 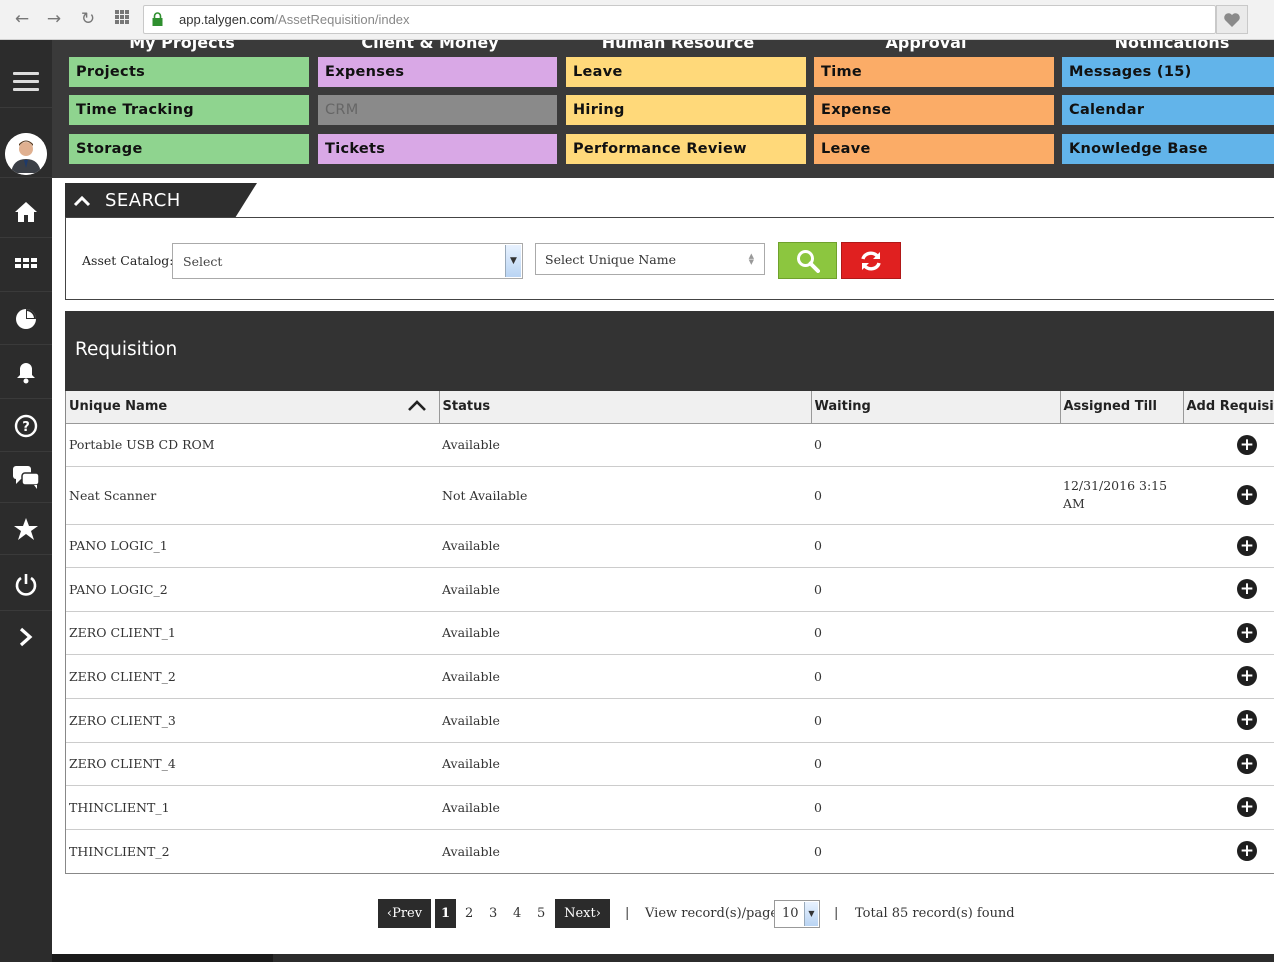 What do you see at coordinates (1172, 46) in the screenshot?
I see `column-heading-notifications: Notifications` at bounding box center [1172, 46].